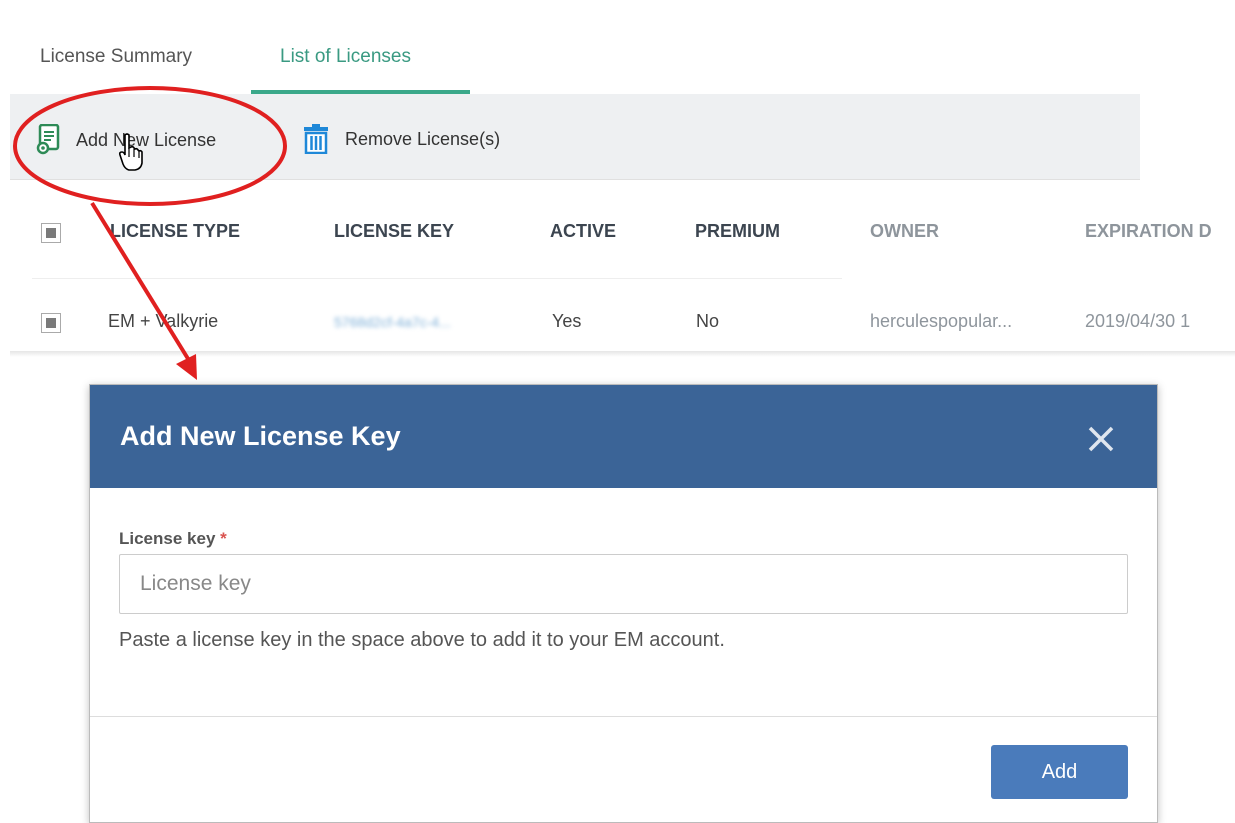  I want to click on select-all-checkbox, so click(51, 233).